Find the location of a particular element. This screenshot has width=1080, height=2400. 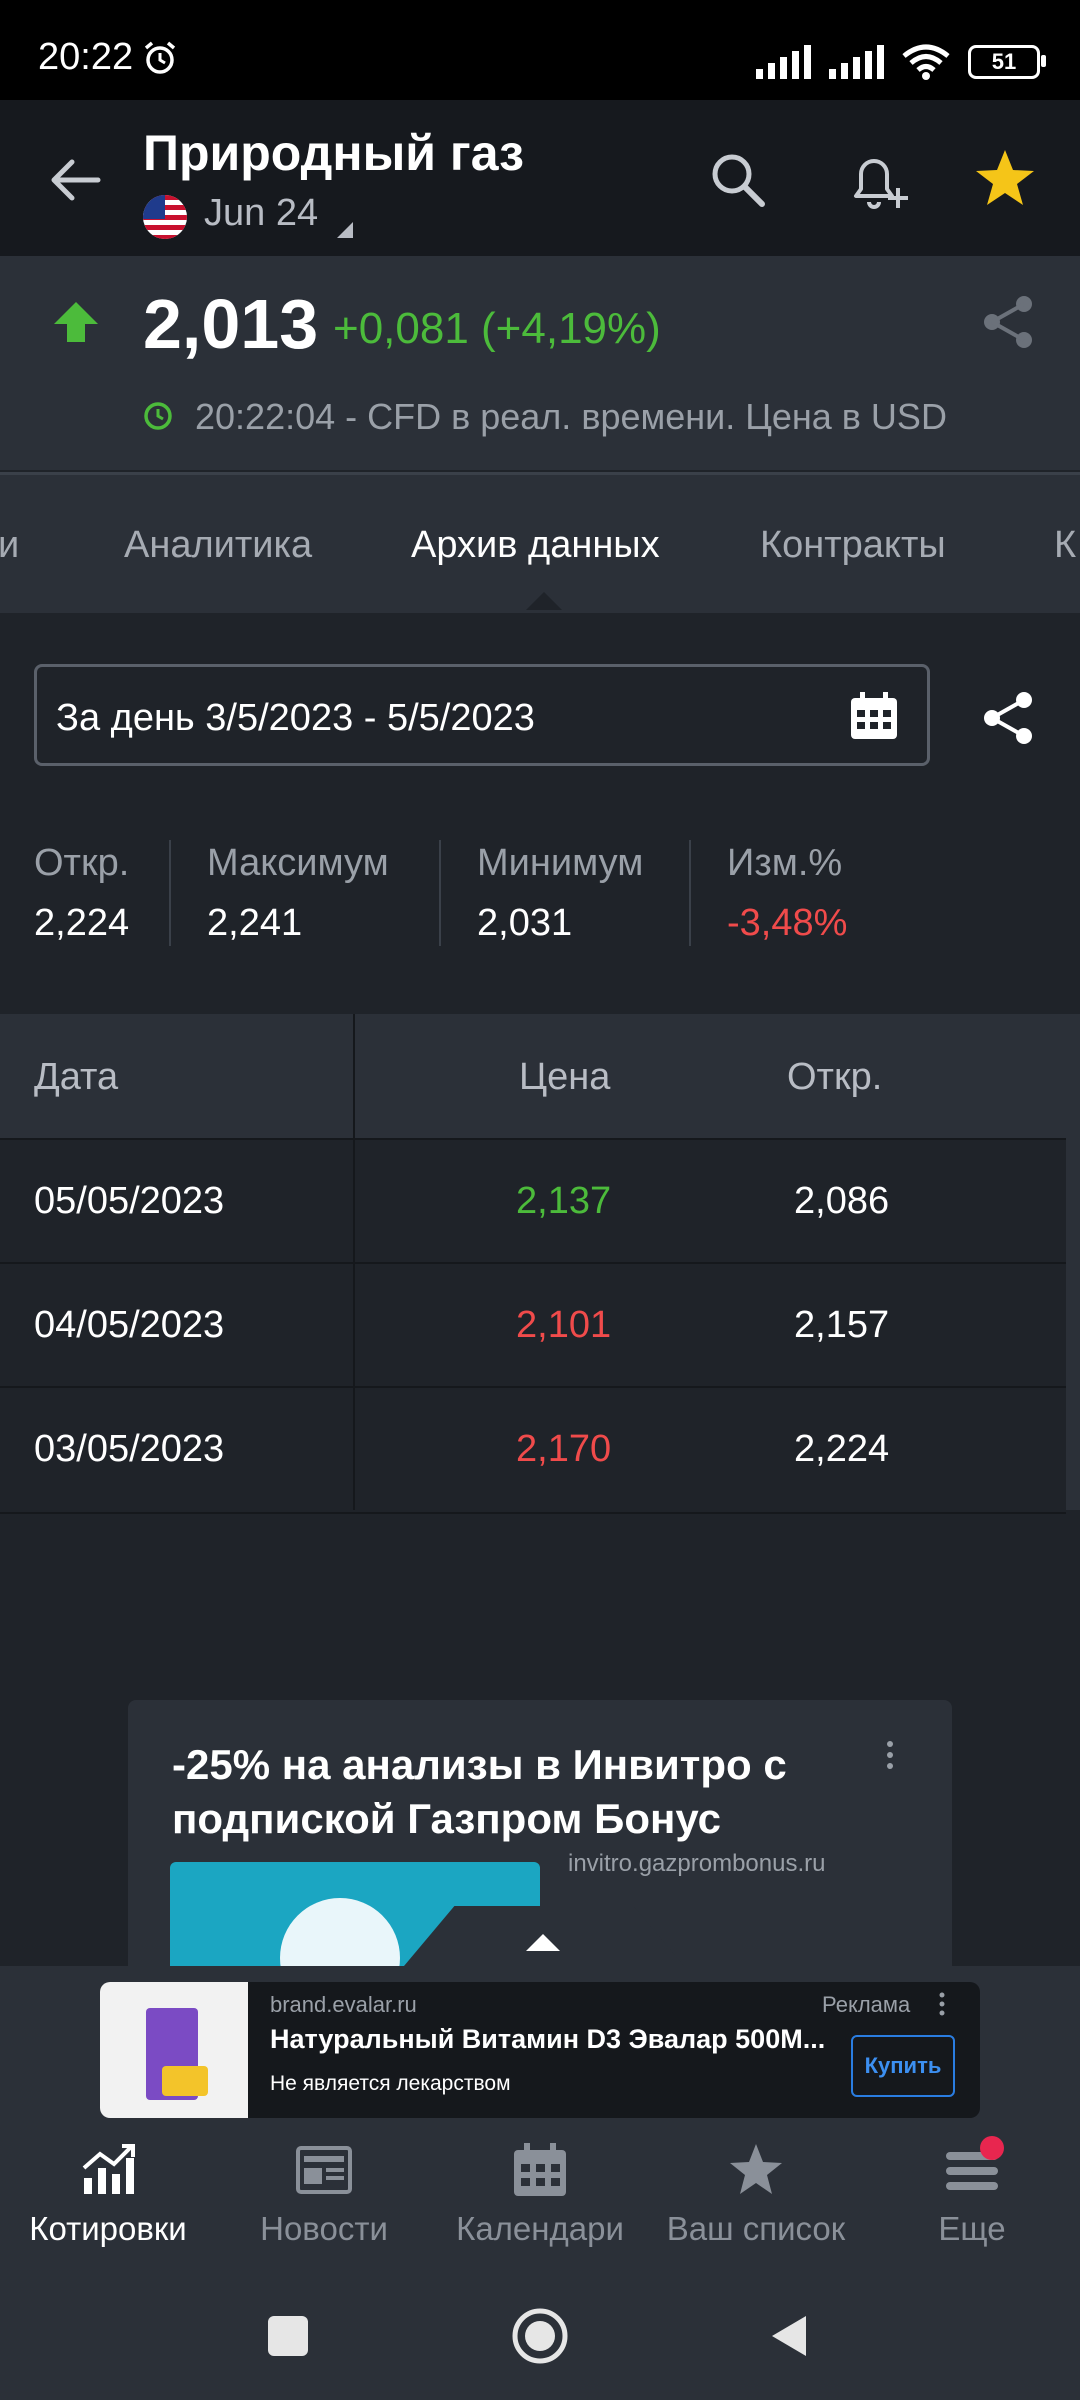

active-tab-indicator is located at coordinates (544, 601).